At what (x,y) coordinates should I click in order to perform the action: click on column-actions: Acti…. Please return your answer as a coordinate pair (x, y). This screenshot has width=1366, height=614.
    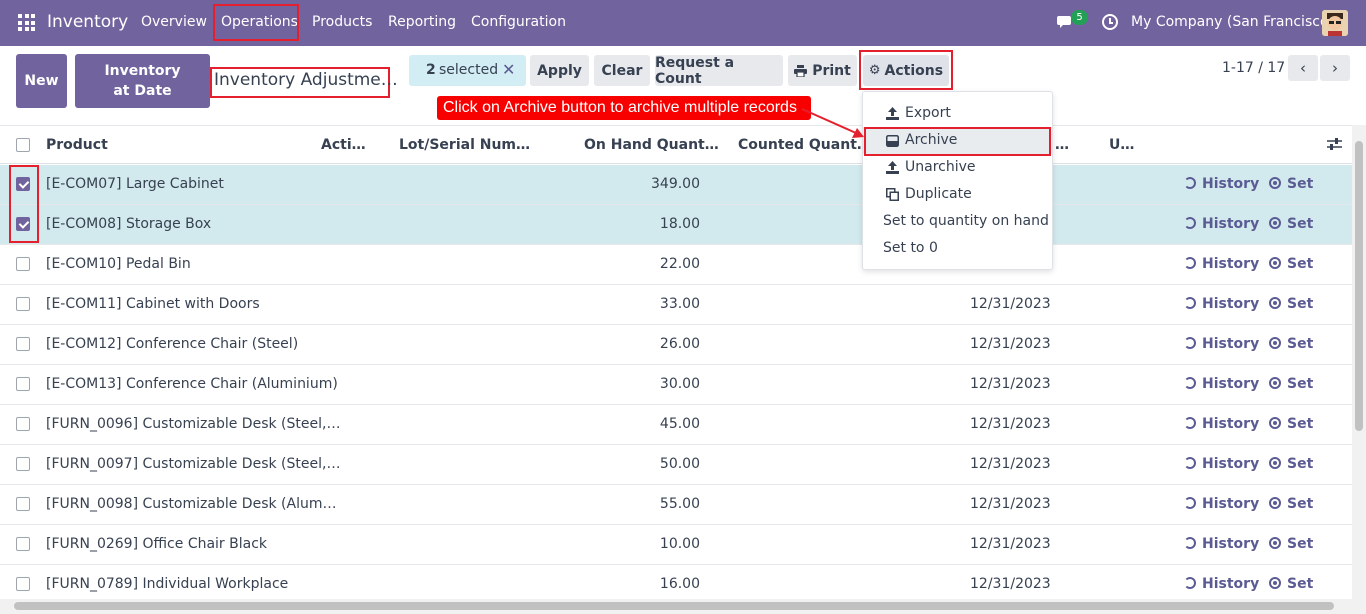
    Looking at the image, I should click on (343, 145).